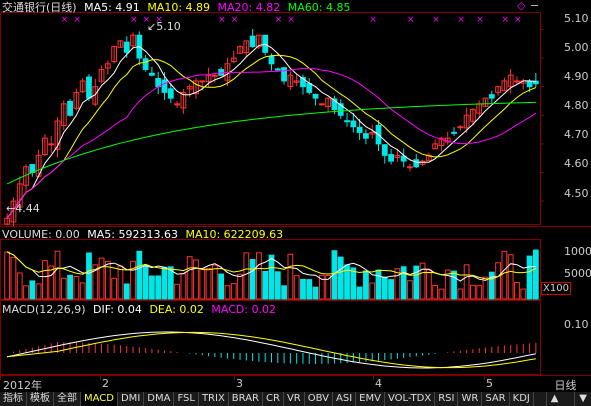  What do you see at coordinates (576, 193) in the screenshot?
I see `price-tick: 4.50` at bounding box center [576, 193].